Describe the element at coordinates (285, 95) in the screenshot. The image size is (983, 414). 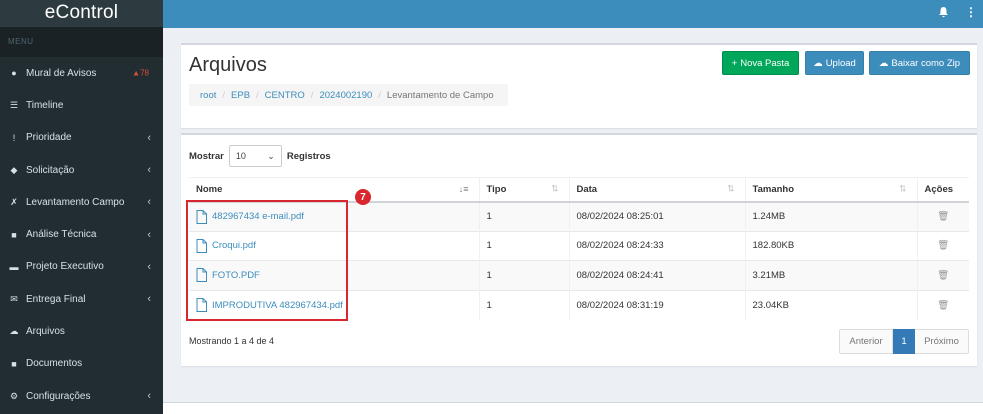
I see `breadcrumb-item-centro: CENTRO` at that location.